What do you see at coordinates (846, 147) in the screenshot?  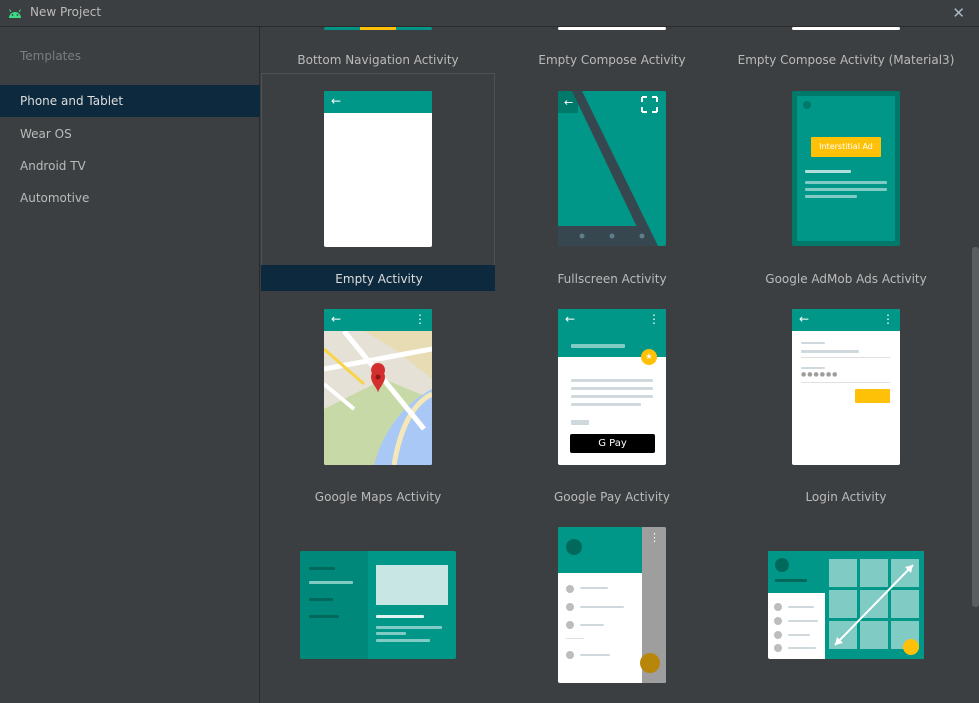 I see `interstitial-ad-badge: Interstitial Ad` at bounding box center [846, 147].